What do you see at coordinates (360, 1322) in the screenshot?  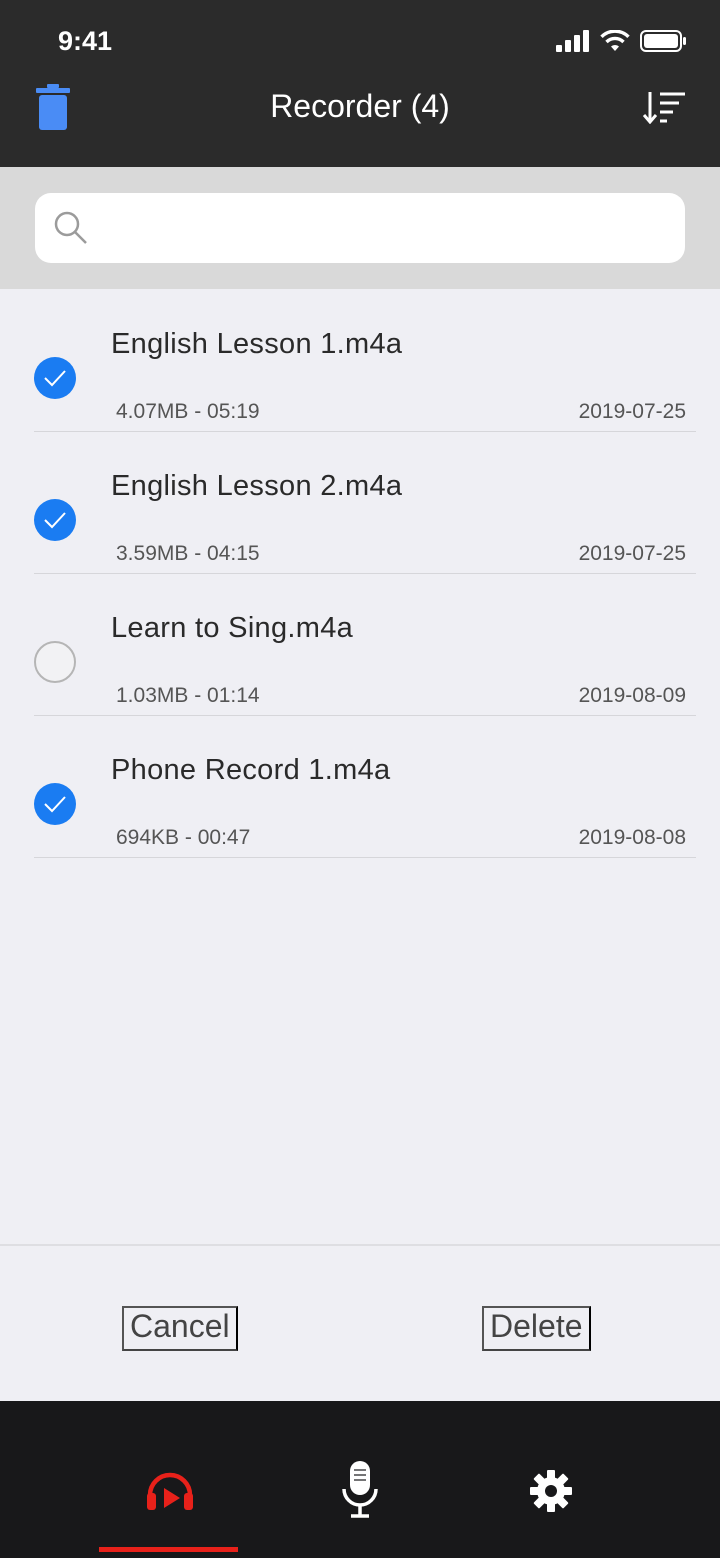 I see `action-bar: Cancel Delete` at bounding box center [360, 1322].